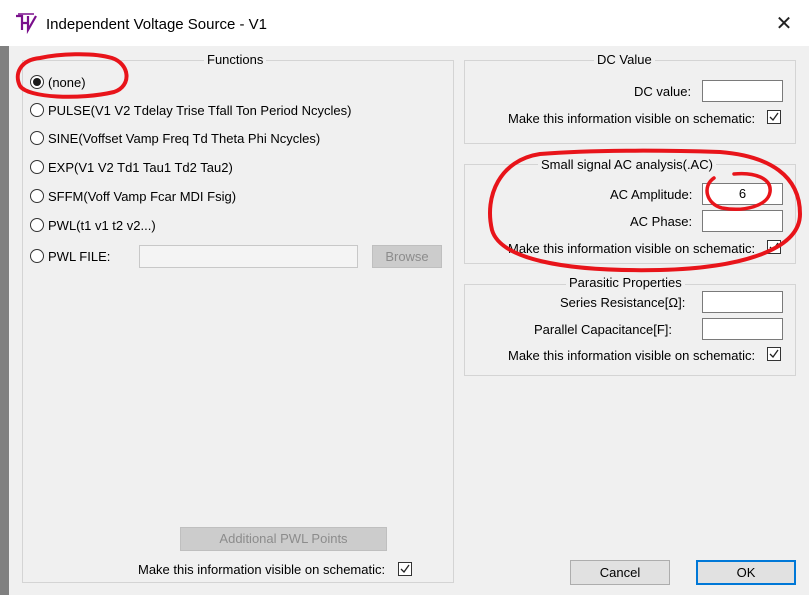 The image size is (809, 595). I want to click on dc-visible-checkbox, so click(774, 117).